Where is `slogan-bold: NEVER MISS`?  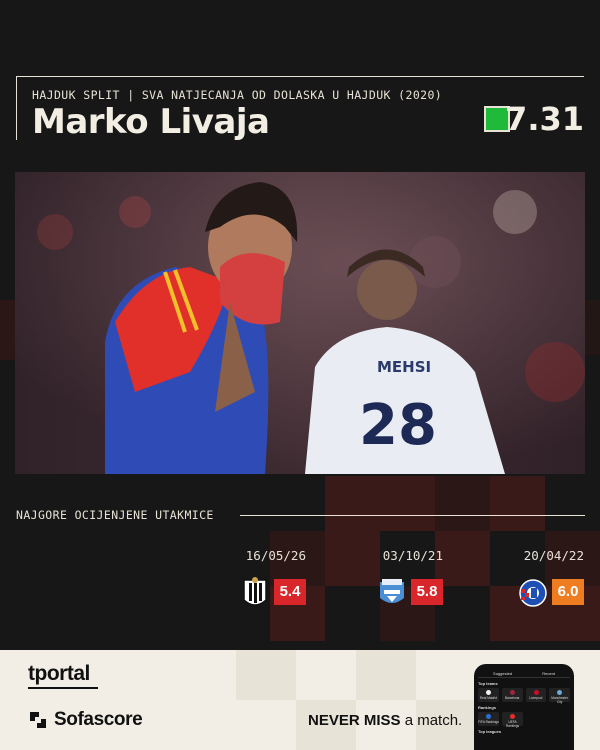
slogan-bold: NEVER MISS is located at coordinates (354, 720).